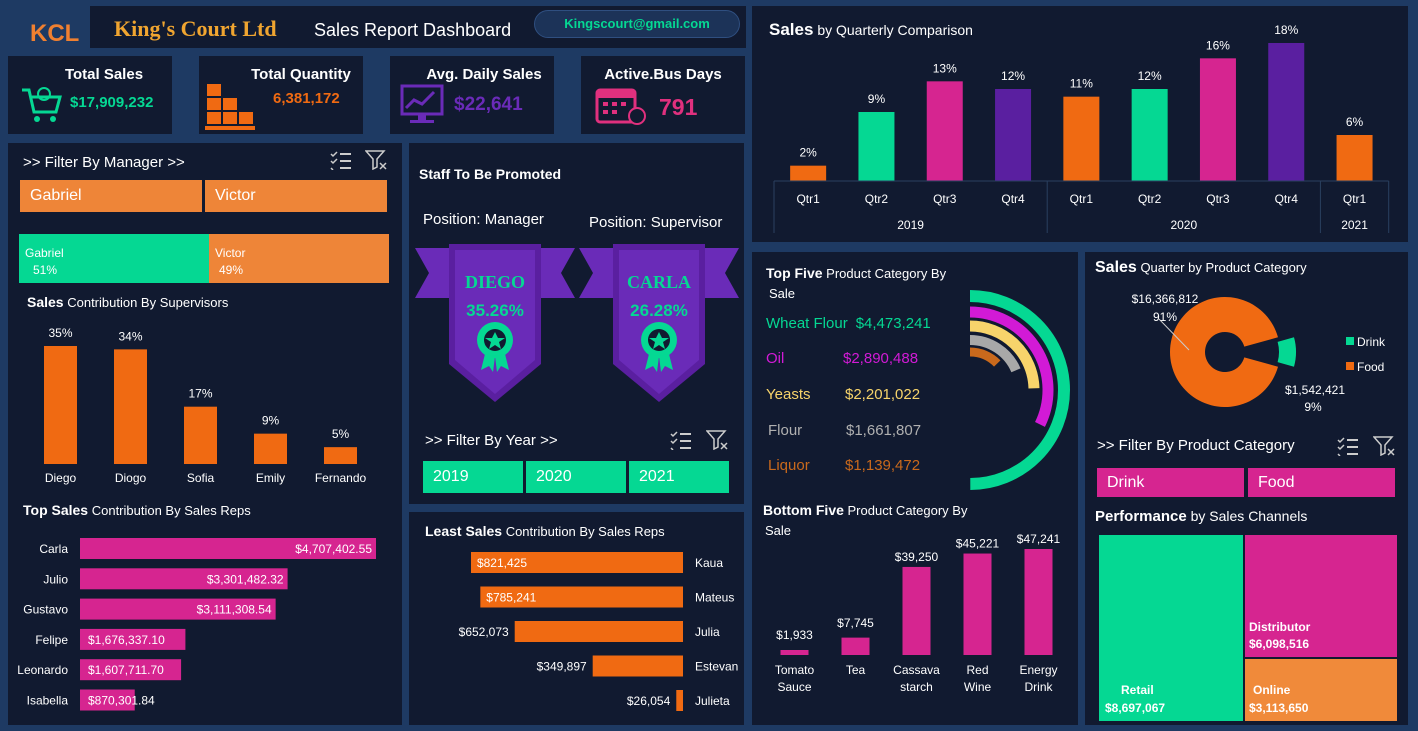 The width and height of the screenshot is (1418, 731). I want to click on tick-label: Red, so click(977, 670).